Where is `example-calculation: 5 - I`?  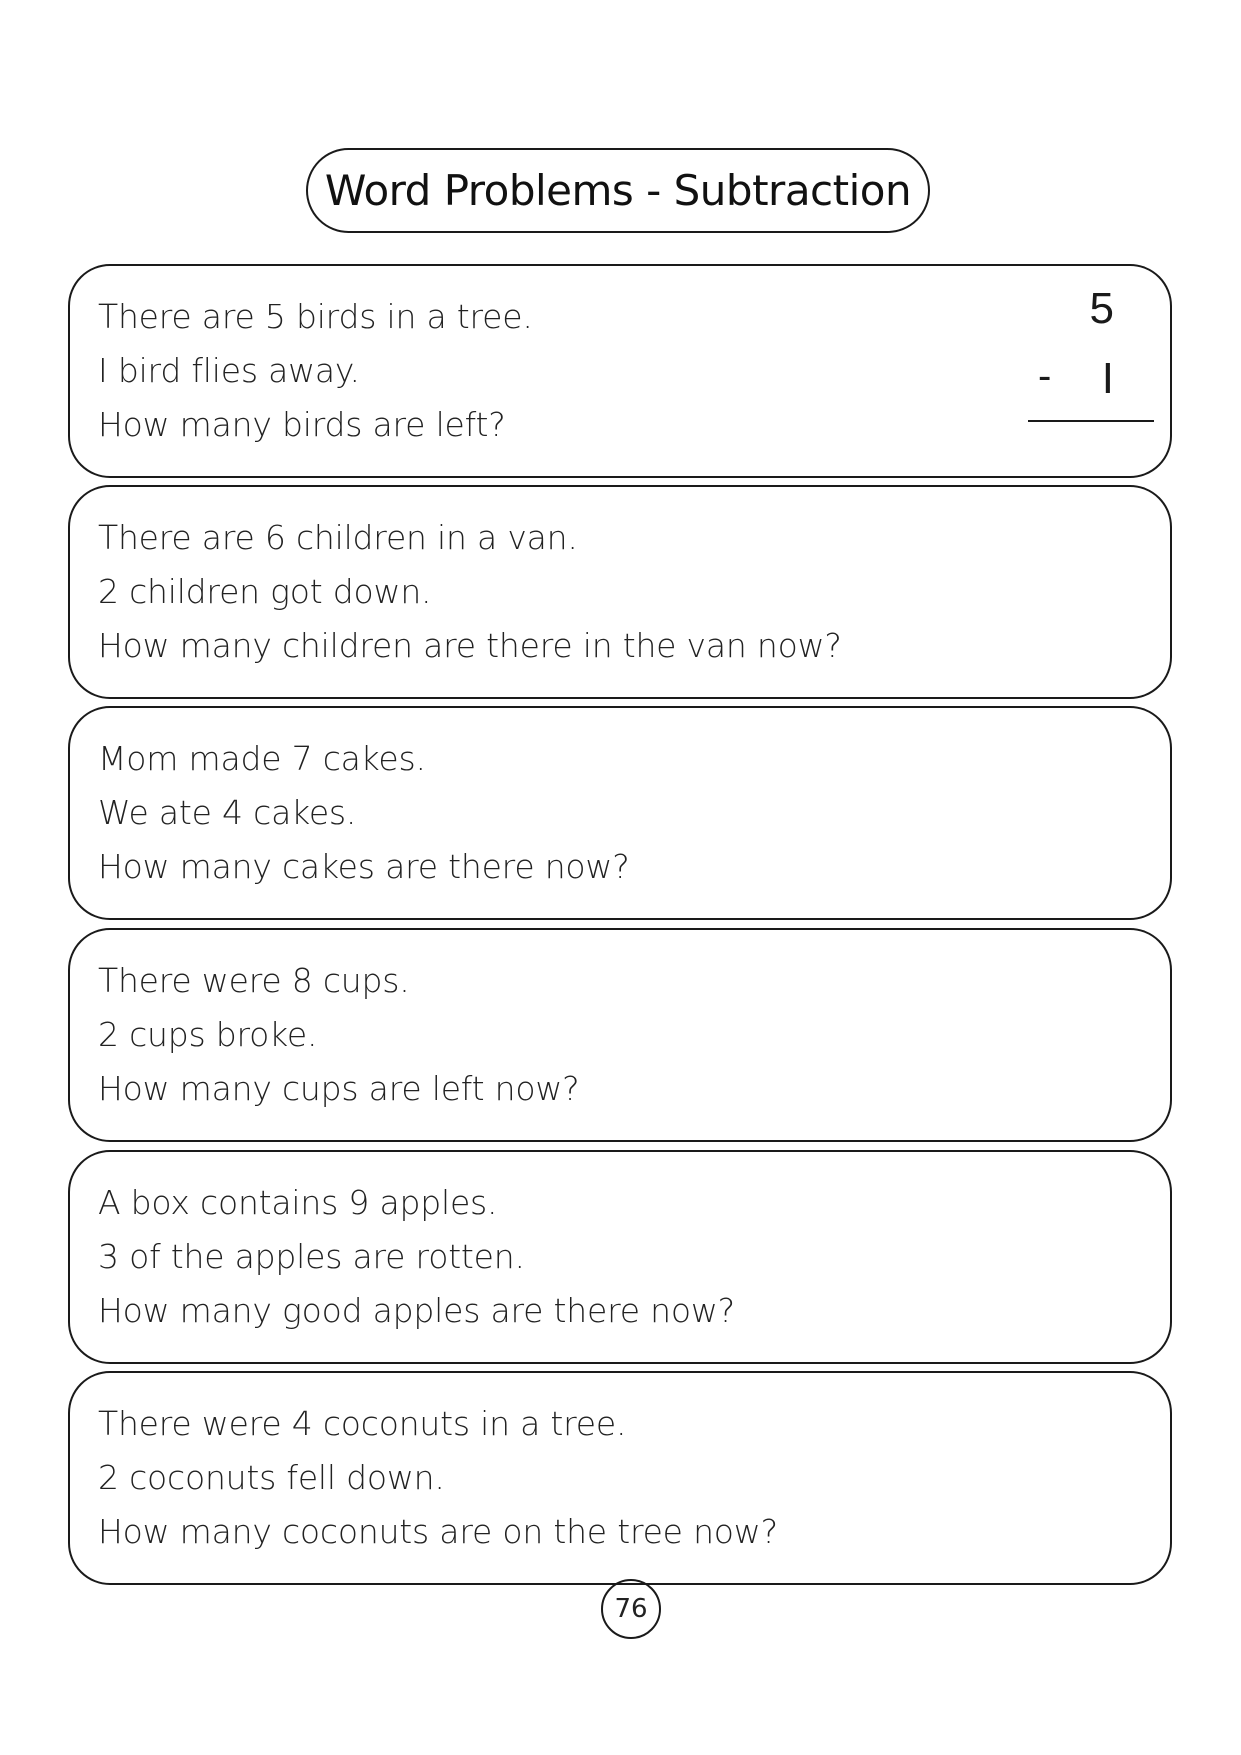
example-calculation: 5 - I is located at coordinates (1091, 354).